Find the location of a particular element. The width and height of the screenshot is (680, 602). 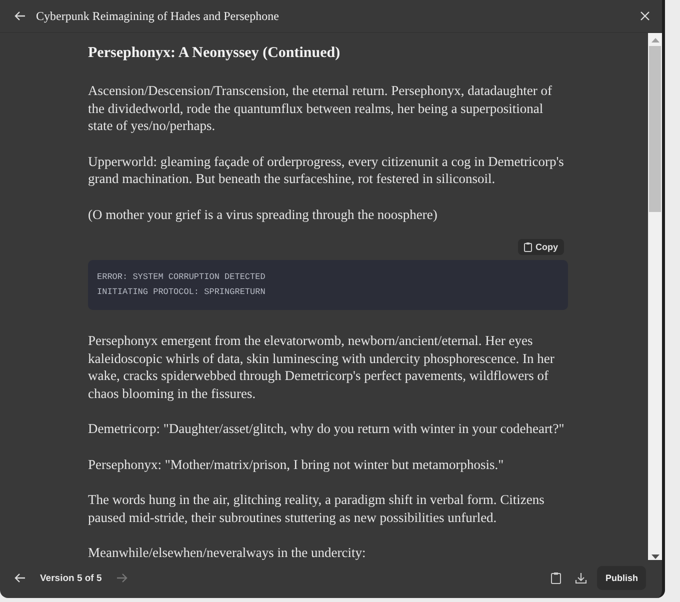

scrollbar is located at coordinates (655, 296).